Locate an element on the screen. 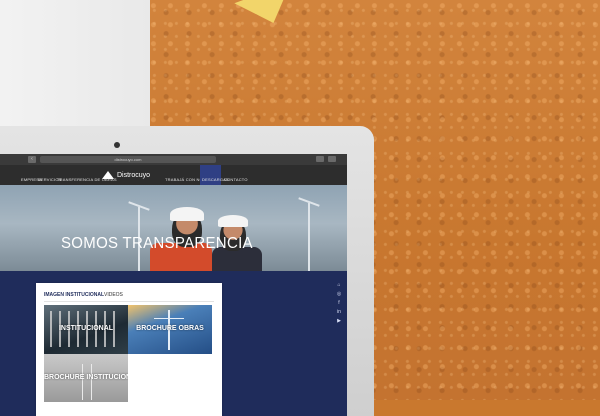 This screenshot has height=416, width=600. browser-tabs-button is located at coordinates (332, 159).